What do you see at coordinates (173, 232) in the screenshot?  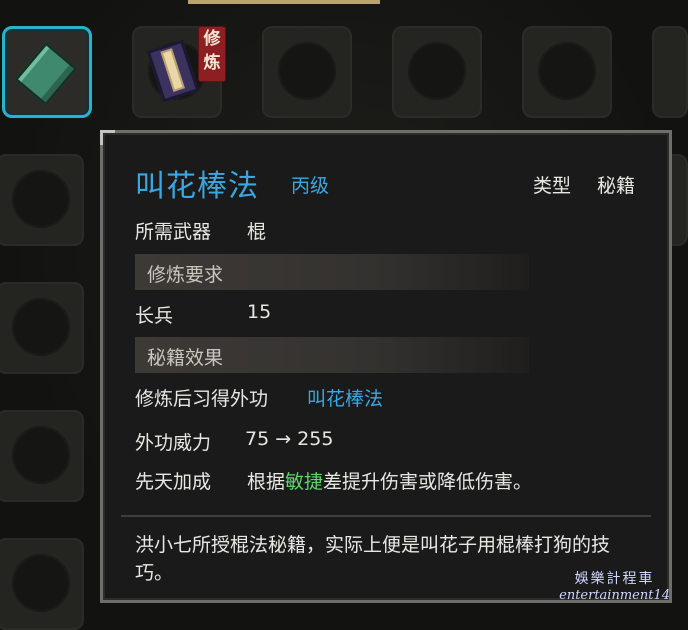 I see `weapon-label: 所需武器` at bounding box center [173, 232].